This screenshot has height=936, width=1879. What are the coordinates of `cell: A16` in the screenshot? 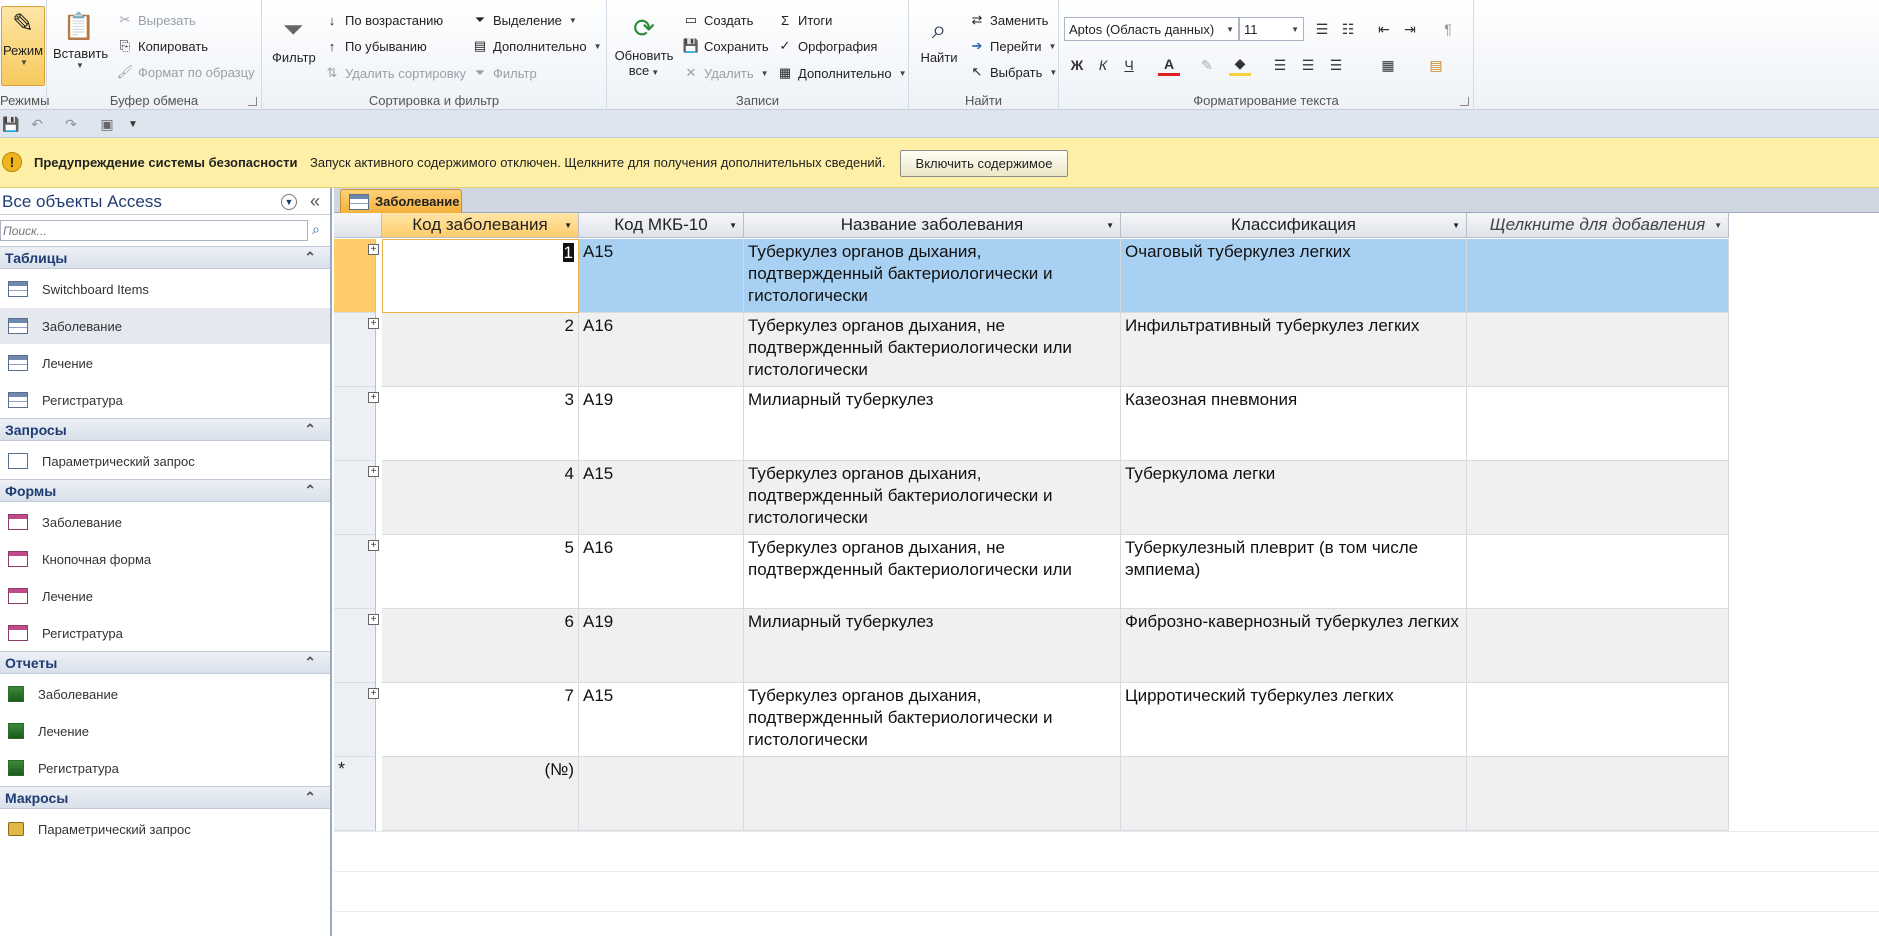 It's located at (661, 572).